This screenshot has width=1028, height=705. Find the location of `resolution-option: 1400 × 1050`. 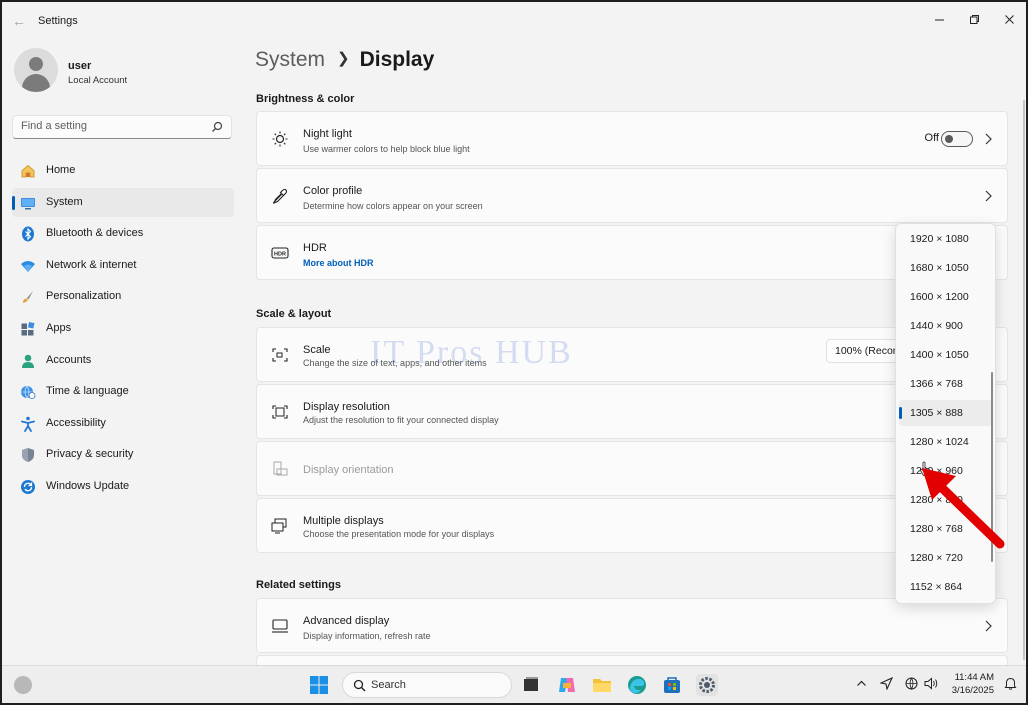

resolution-option: 1400 × 1050 is located at coordinates (946, 355).